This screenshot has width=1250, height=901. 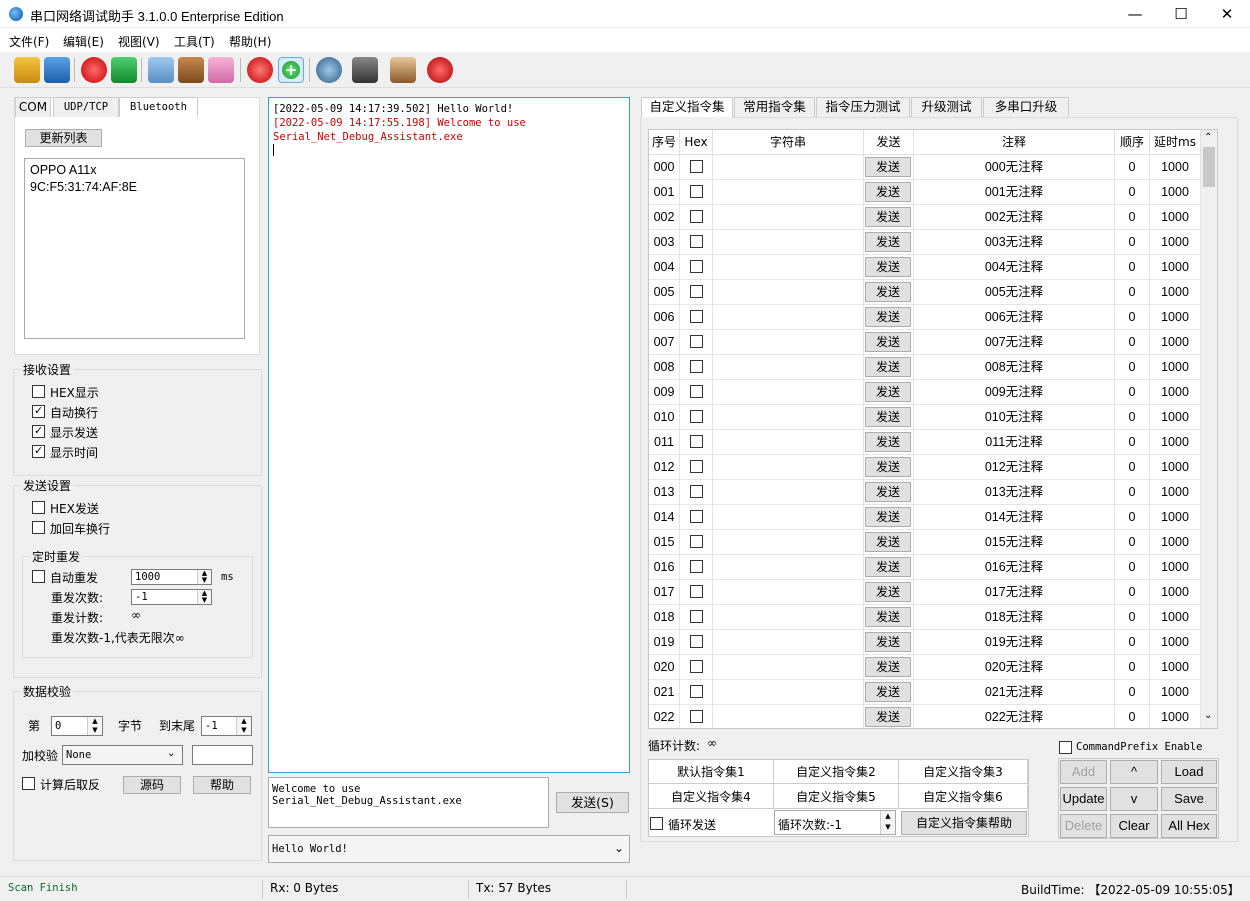 What do you see at coordinates (171, 577) in the screenshot?
I see `interval-input: 1000 ▲ ▼` at bounding box center [171, 577].